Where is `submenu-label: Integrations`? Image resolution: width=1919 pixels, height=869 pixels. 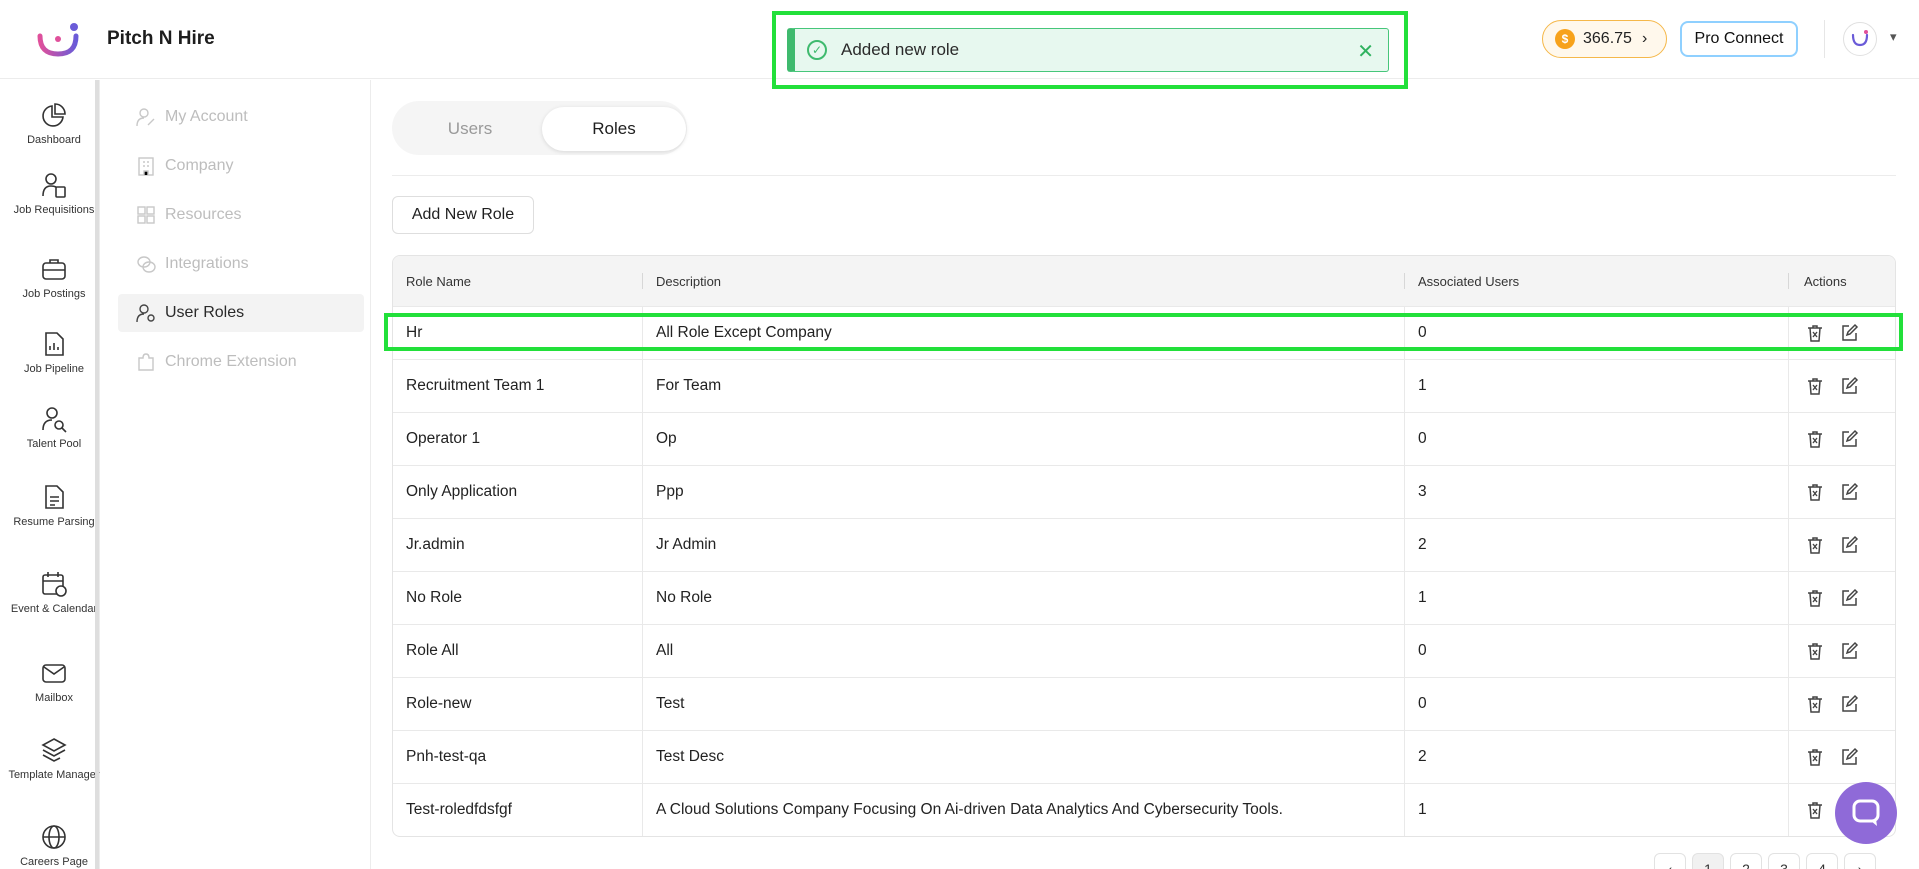 submenu-label: Integrations is located at coordinates (207, 263).